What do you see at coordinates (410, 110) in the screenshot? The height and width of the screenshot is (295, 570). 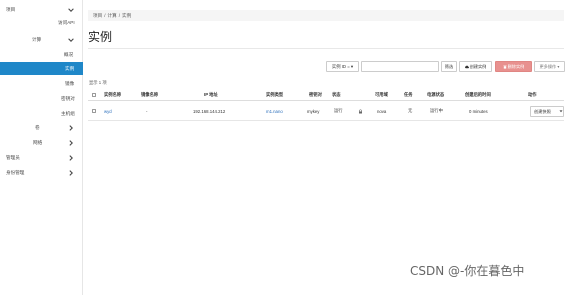 I see `task: 无` at bounding box center [410, 110].